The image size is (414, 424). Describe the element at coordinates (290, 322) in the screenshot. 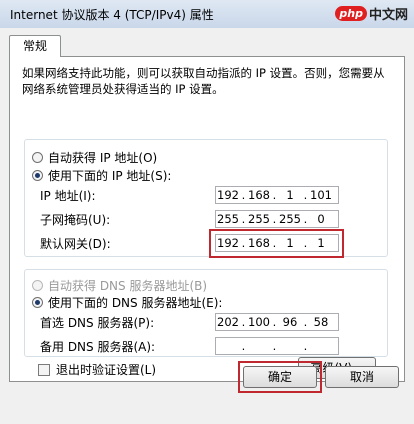

I see `ip-octet: 96` at that location.